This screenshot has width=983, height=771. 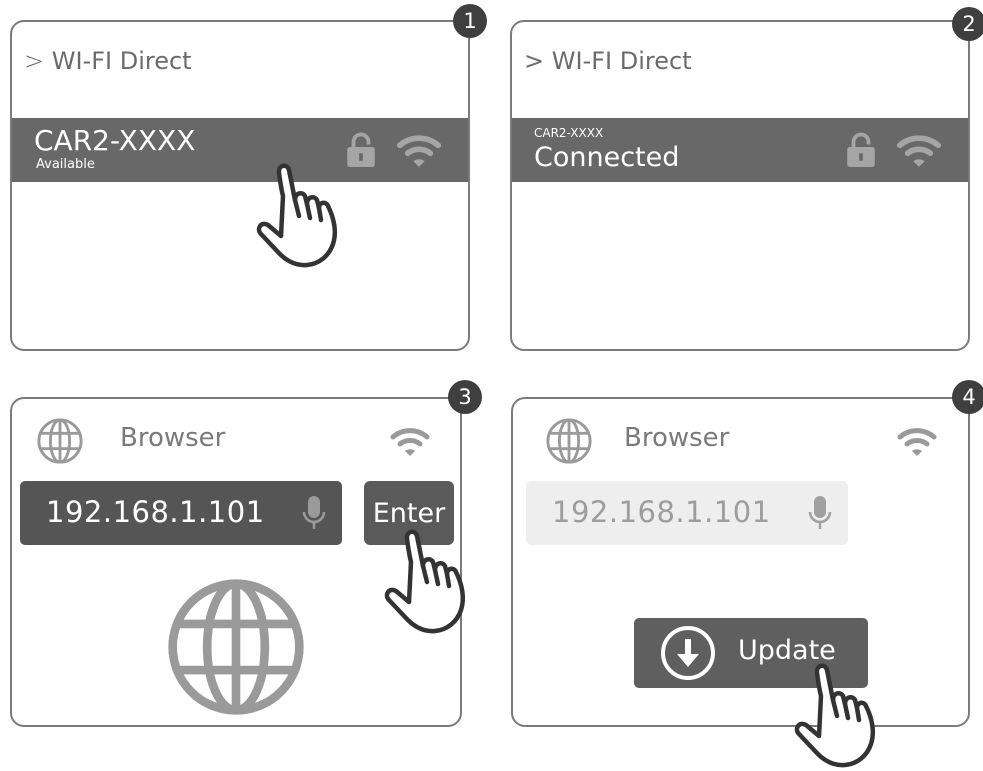 I want to click on network-row: CAR2-XXXX Available, so click(x=240, y=150).